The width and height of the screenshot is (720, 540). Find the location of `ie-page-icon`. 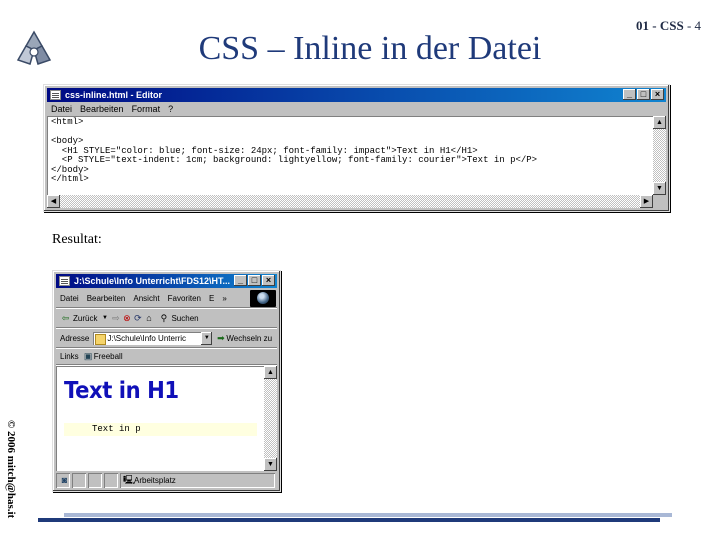

ie-page-icon is located at coordinates (64, 281).